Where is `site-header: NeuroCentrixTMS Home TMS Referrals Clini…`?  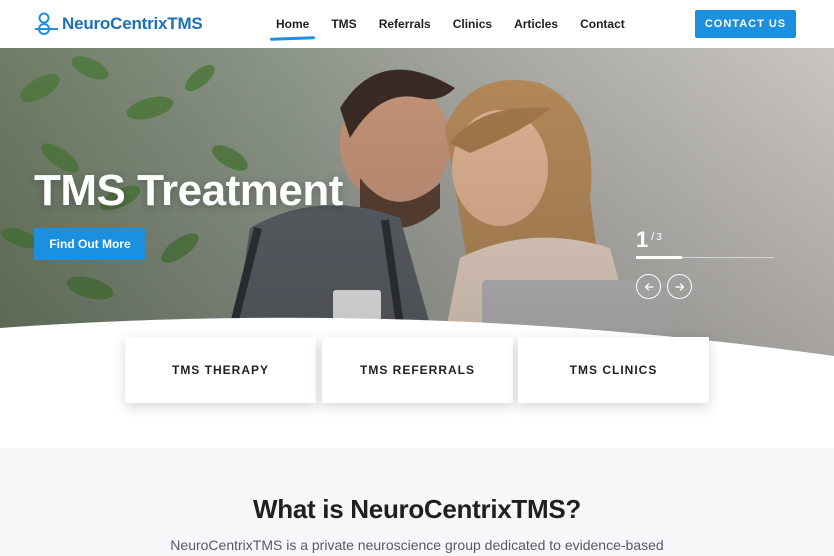 site-header: NeuroCentrixTMS Home TMS Referrals Clini… is located at coordinates (417, 24).